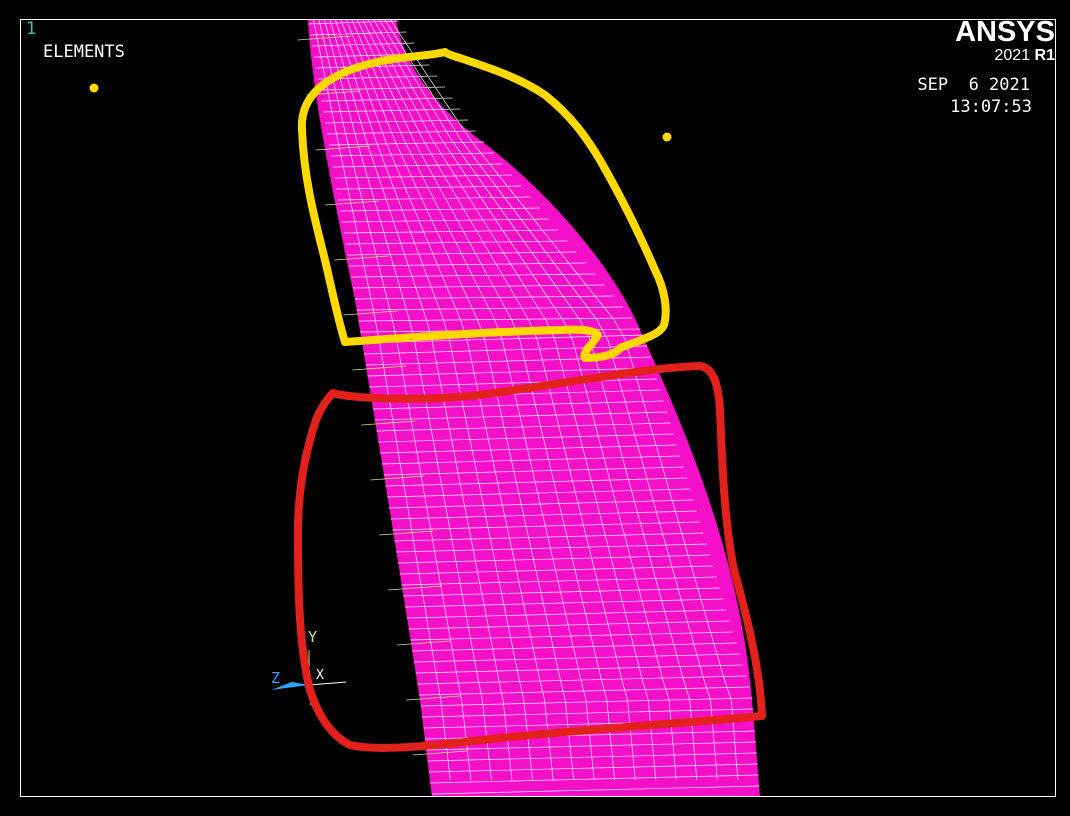 This screenshot has height=816, width=1070. What do you see at coordinates (667, 137) in the screenshot?
I see `yellow-dot-right` at bounding box center [667, 137].